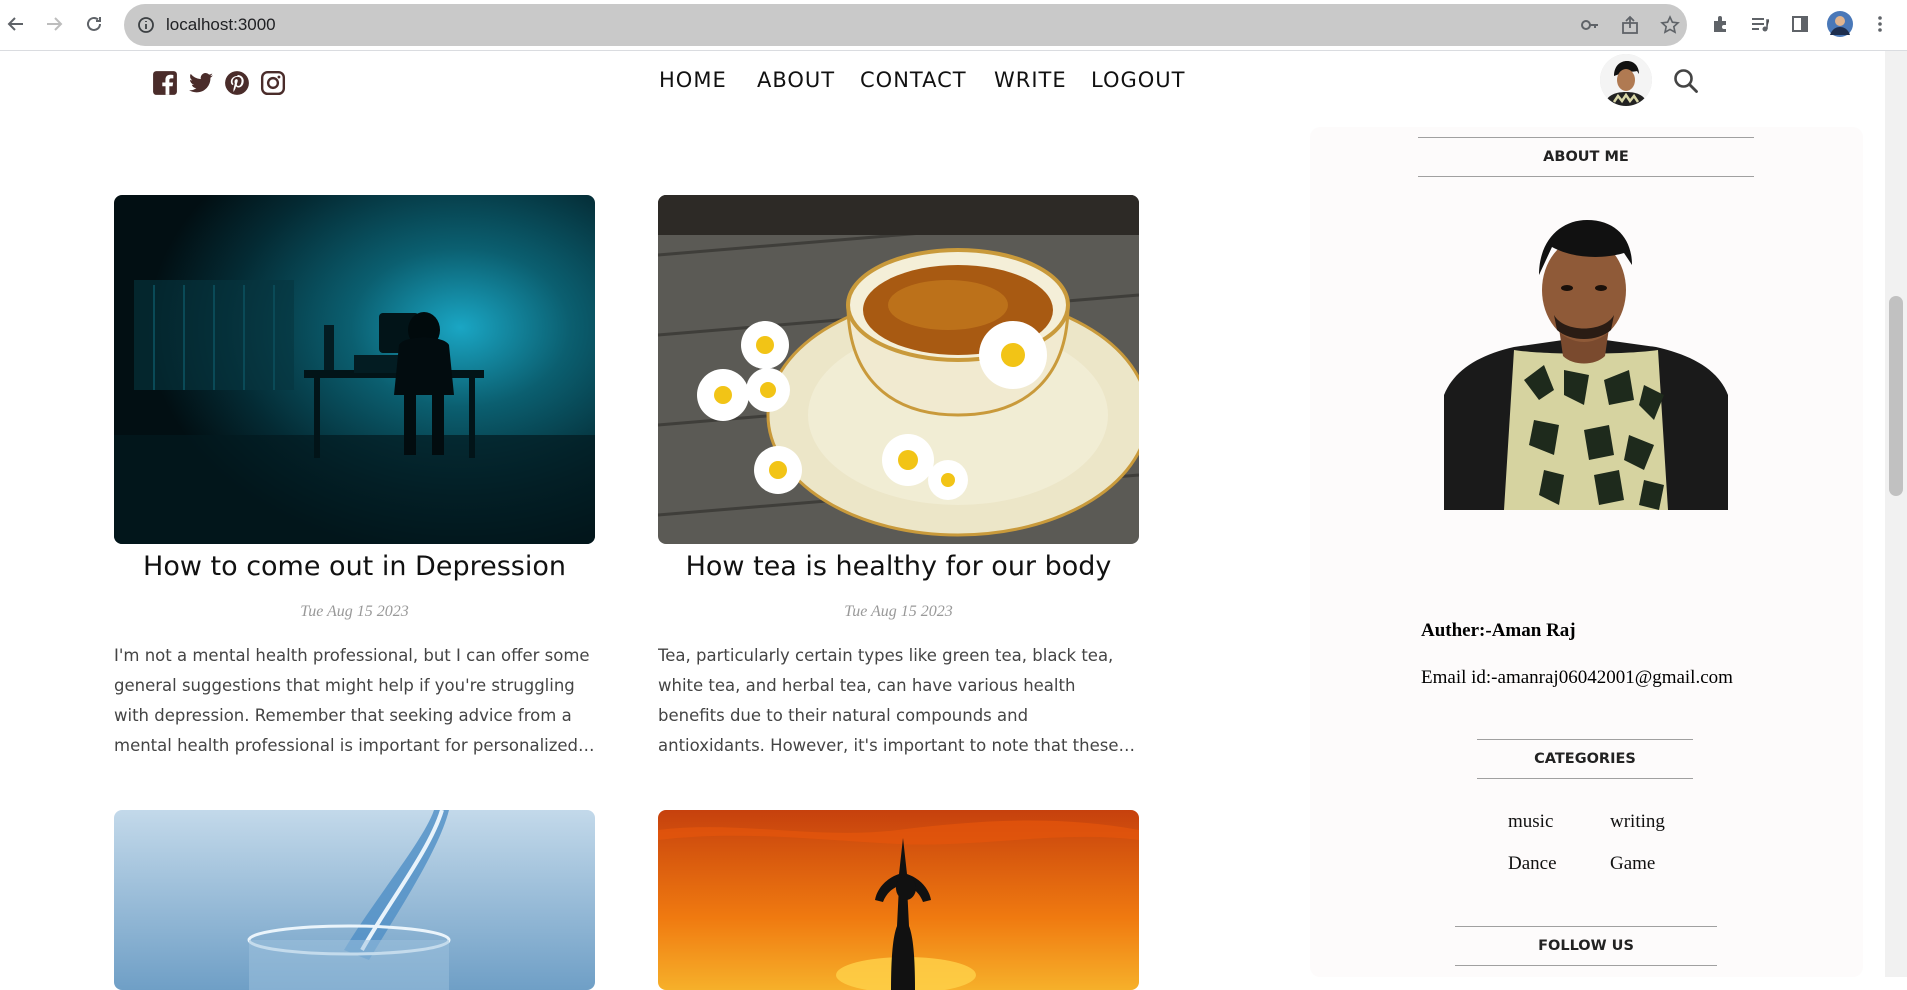 Image resolution: width=1907 pixels, height=990 pixels. What do you see at coordinates (54, 24) in the screenshot?
I see `forward-icon` at bounding box center [54, 24].